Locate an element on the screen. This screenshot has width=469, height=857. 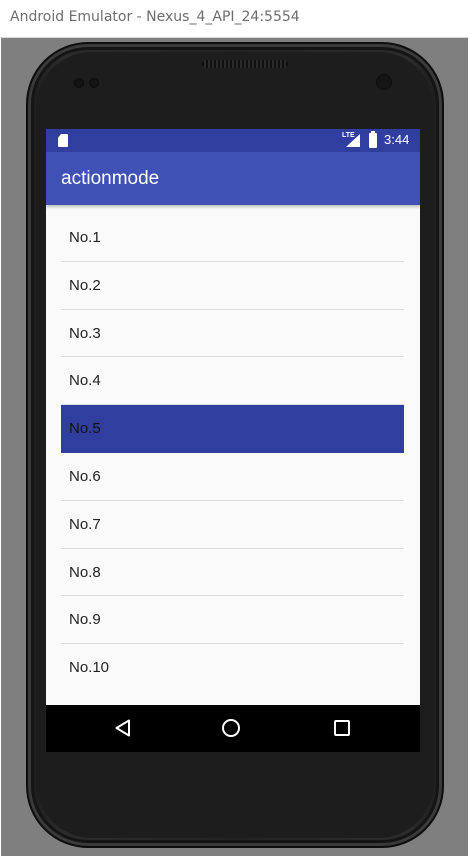
navigation-bar is located at coordinates (233, 728).